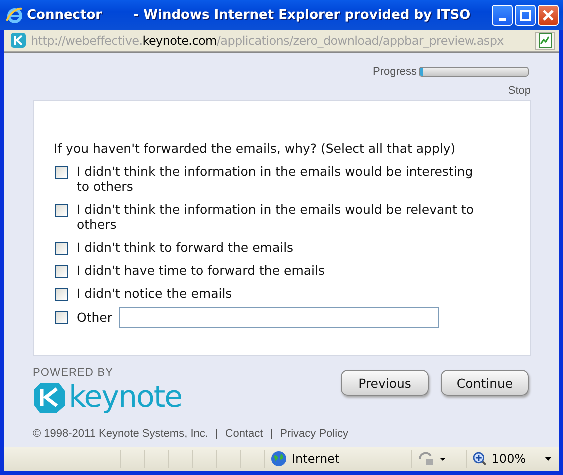  Describe the element at coordinates (394, 72) in the screenshot. I see `progress-label: Progress` at that location.